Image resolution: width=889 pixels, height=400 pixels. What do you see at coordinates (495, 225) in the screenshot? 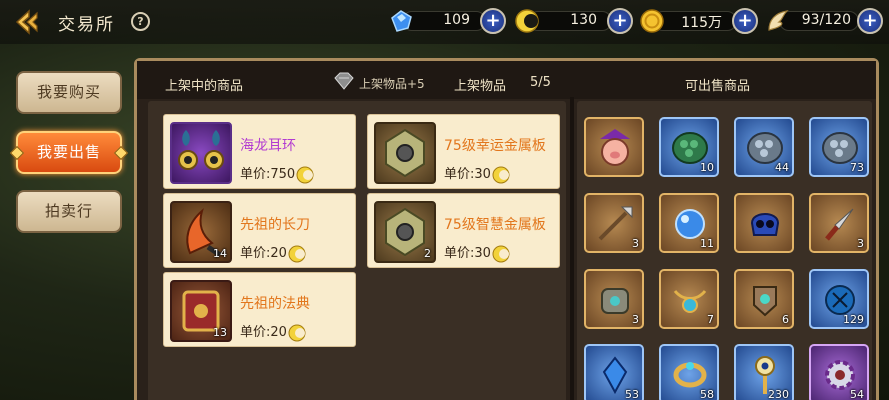
I see `item-name: 75级智慧金属板` at bounding box center [495, 225].